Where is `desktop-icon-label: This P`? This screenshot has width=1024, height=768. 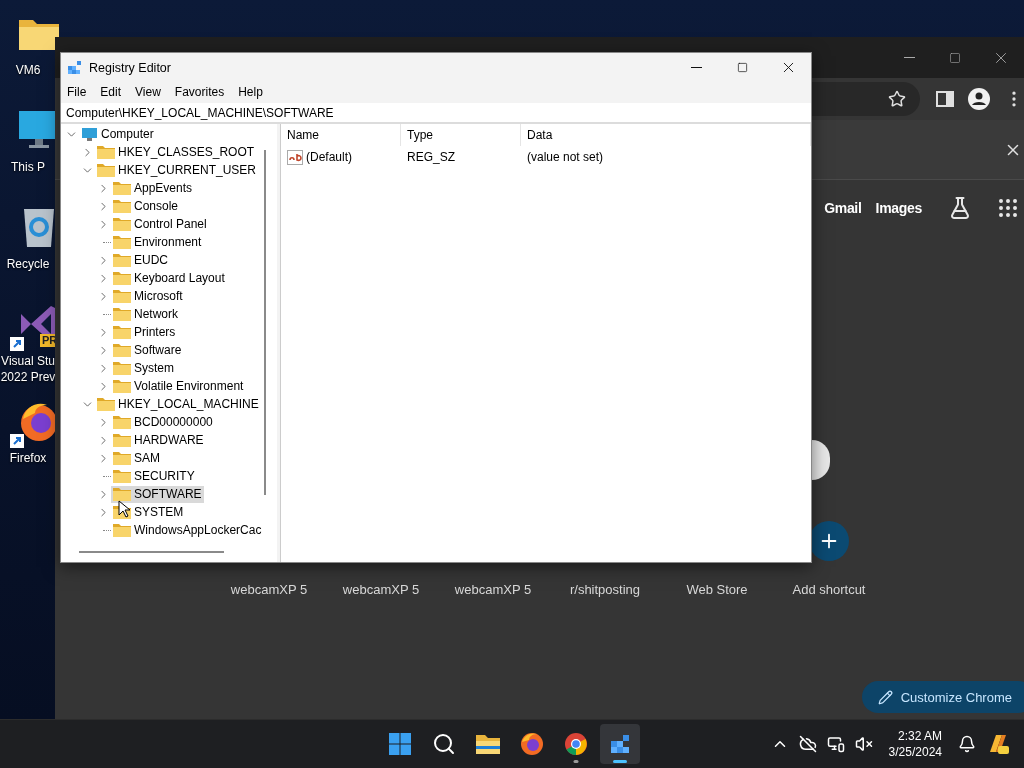 desktop-icon-label: This P is located at coordinates (28, 167).